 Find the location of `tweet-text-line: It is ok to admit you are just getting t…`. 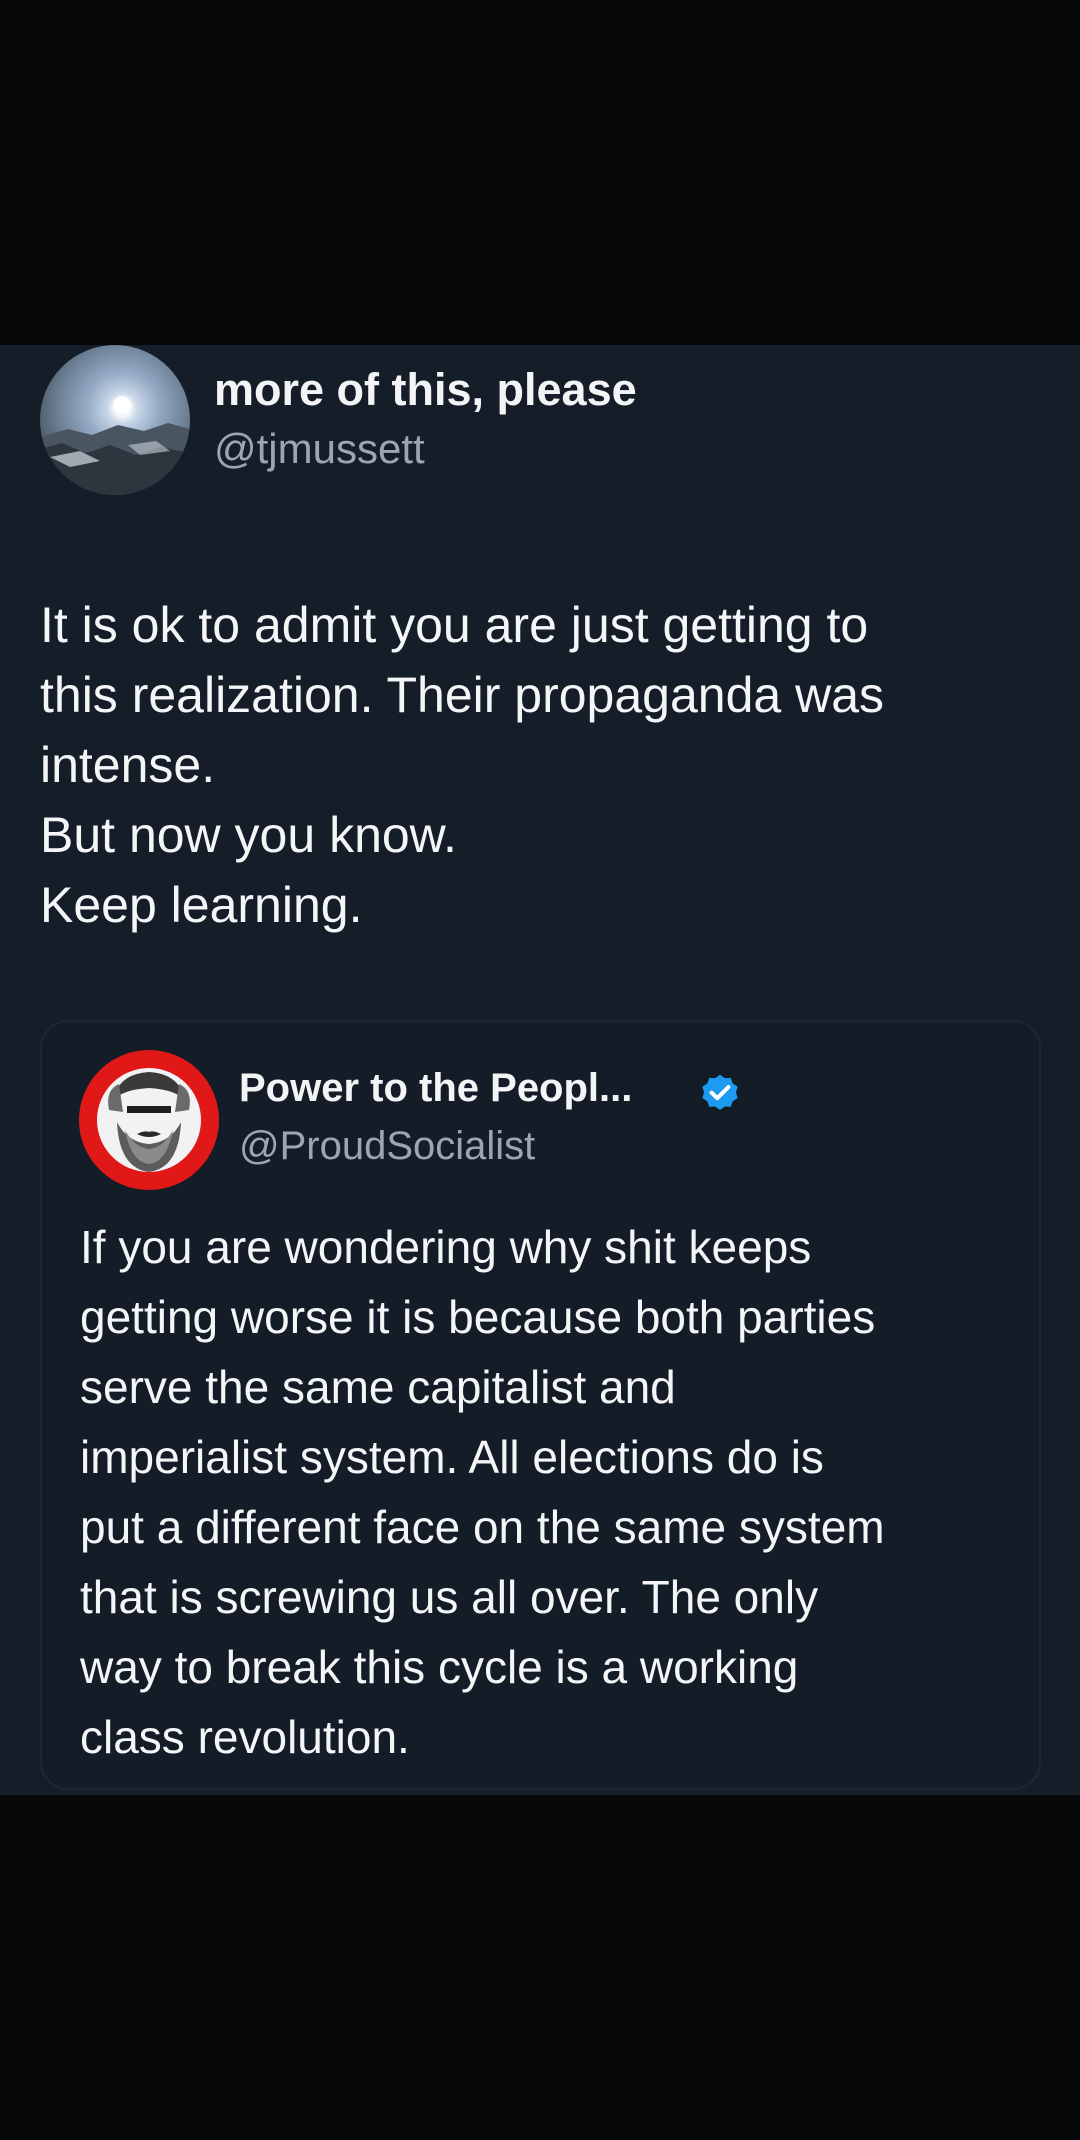

tweet-text-line: It is ok to admit you are just getting t… is located at coordinates (454, 625).